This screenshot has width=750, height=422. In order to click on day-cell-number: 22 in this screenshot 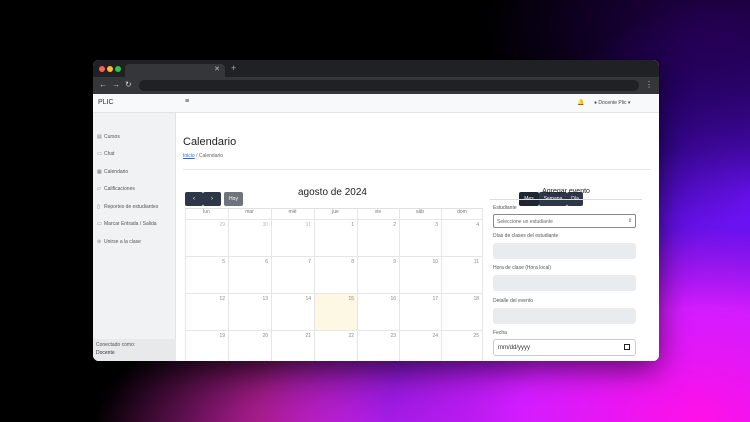, I will do `click(349, 336)`.